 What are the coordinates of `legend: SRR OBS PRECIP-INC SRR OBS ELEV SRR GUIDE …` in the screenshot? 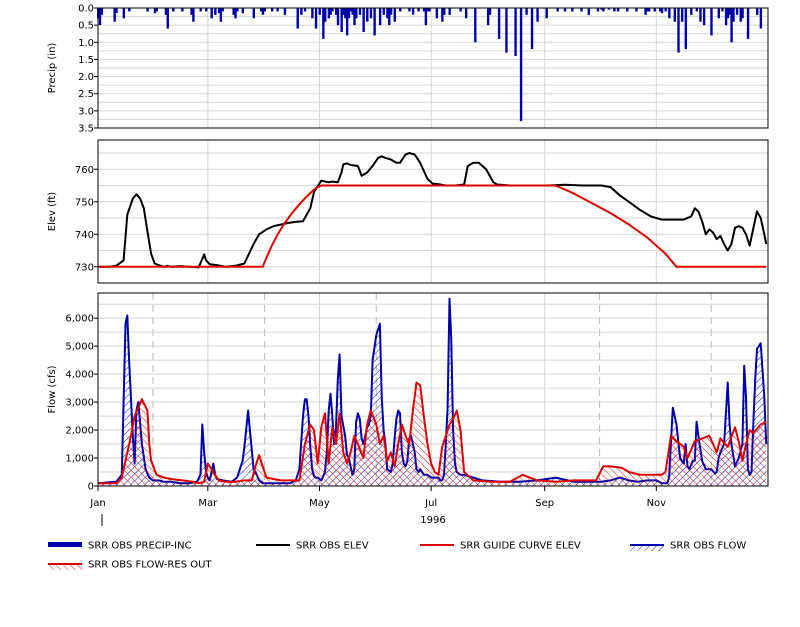 It's located at (397, 556).